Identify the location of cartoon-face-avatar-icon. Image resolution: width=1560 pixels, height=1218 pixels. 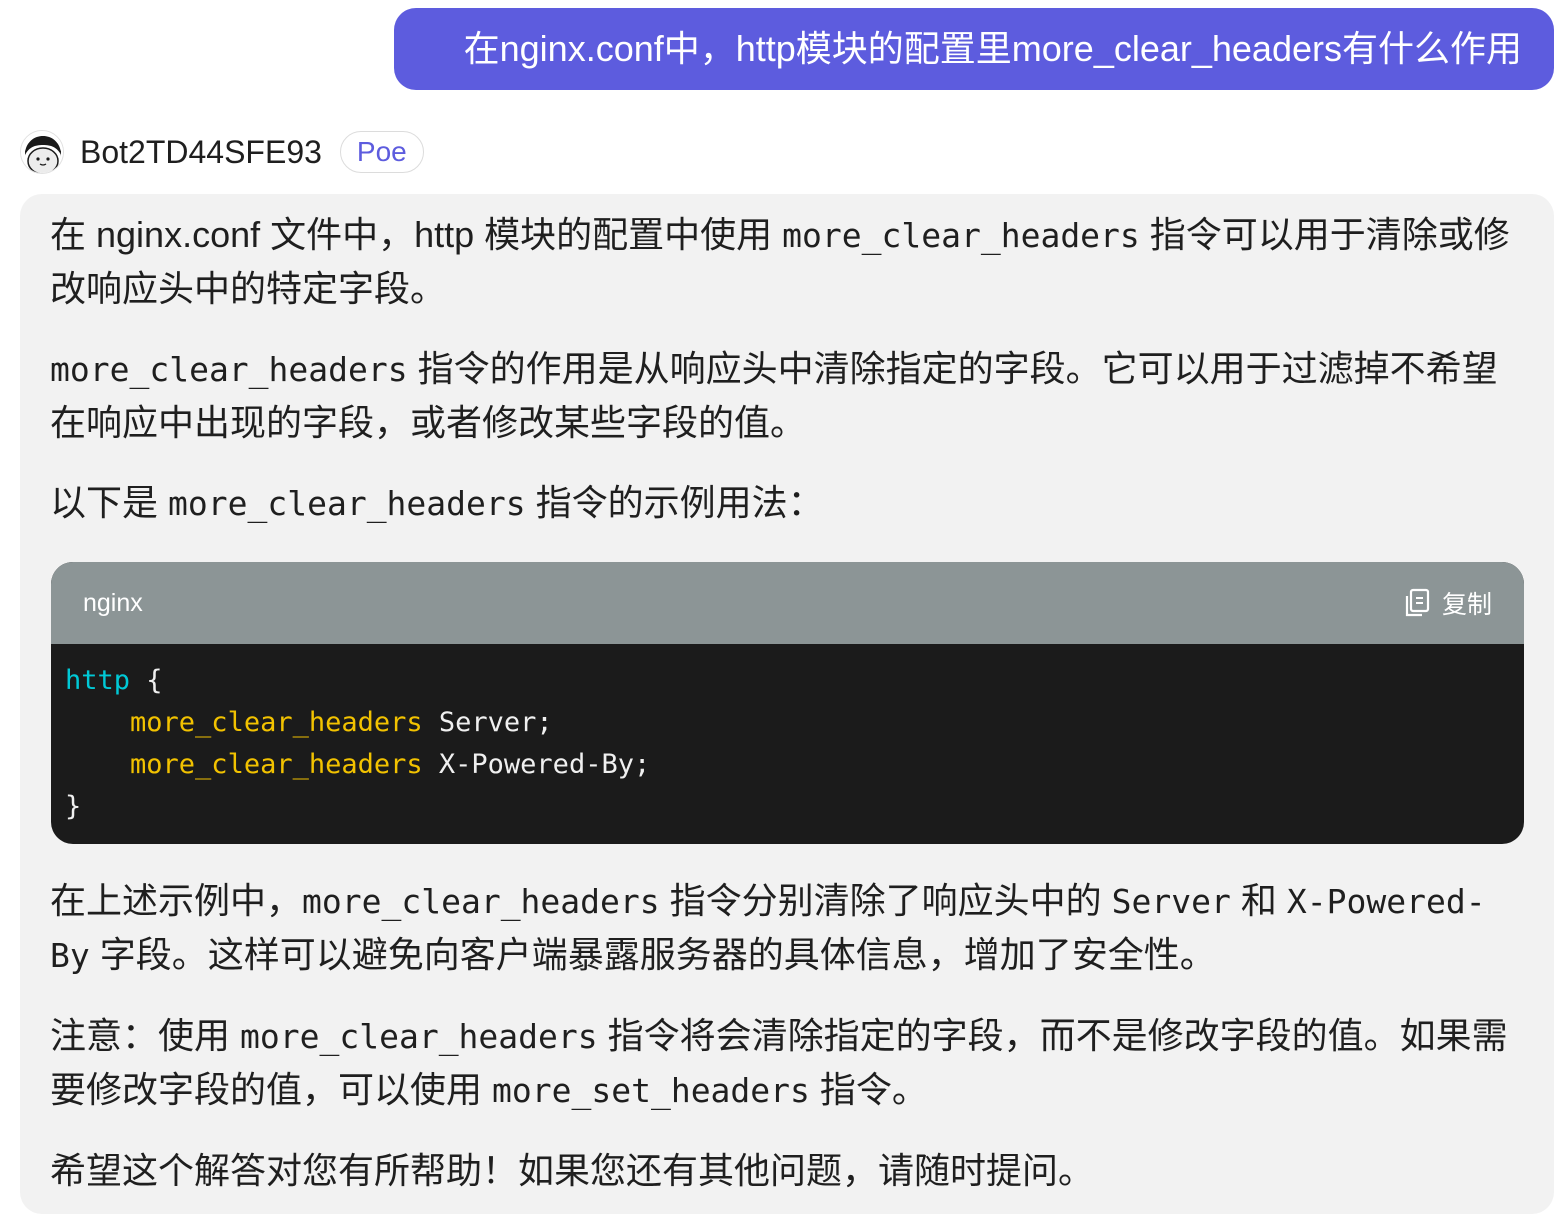
(42, 152).